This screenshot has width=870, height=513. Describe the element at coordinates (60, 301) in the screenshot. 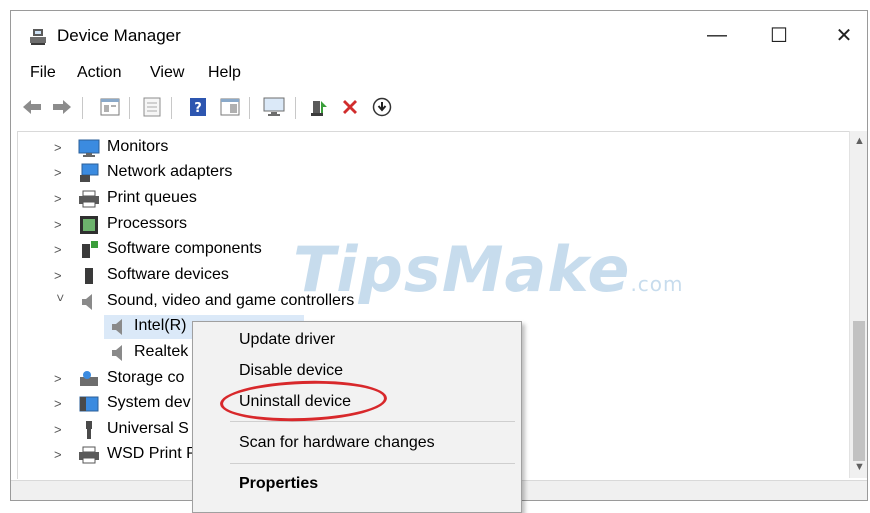

I see `chevron-down-icon: >` at that location.